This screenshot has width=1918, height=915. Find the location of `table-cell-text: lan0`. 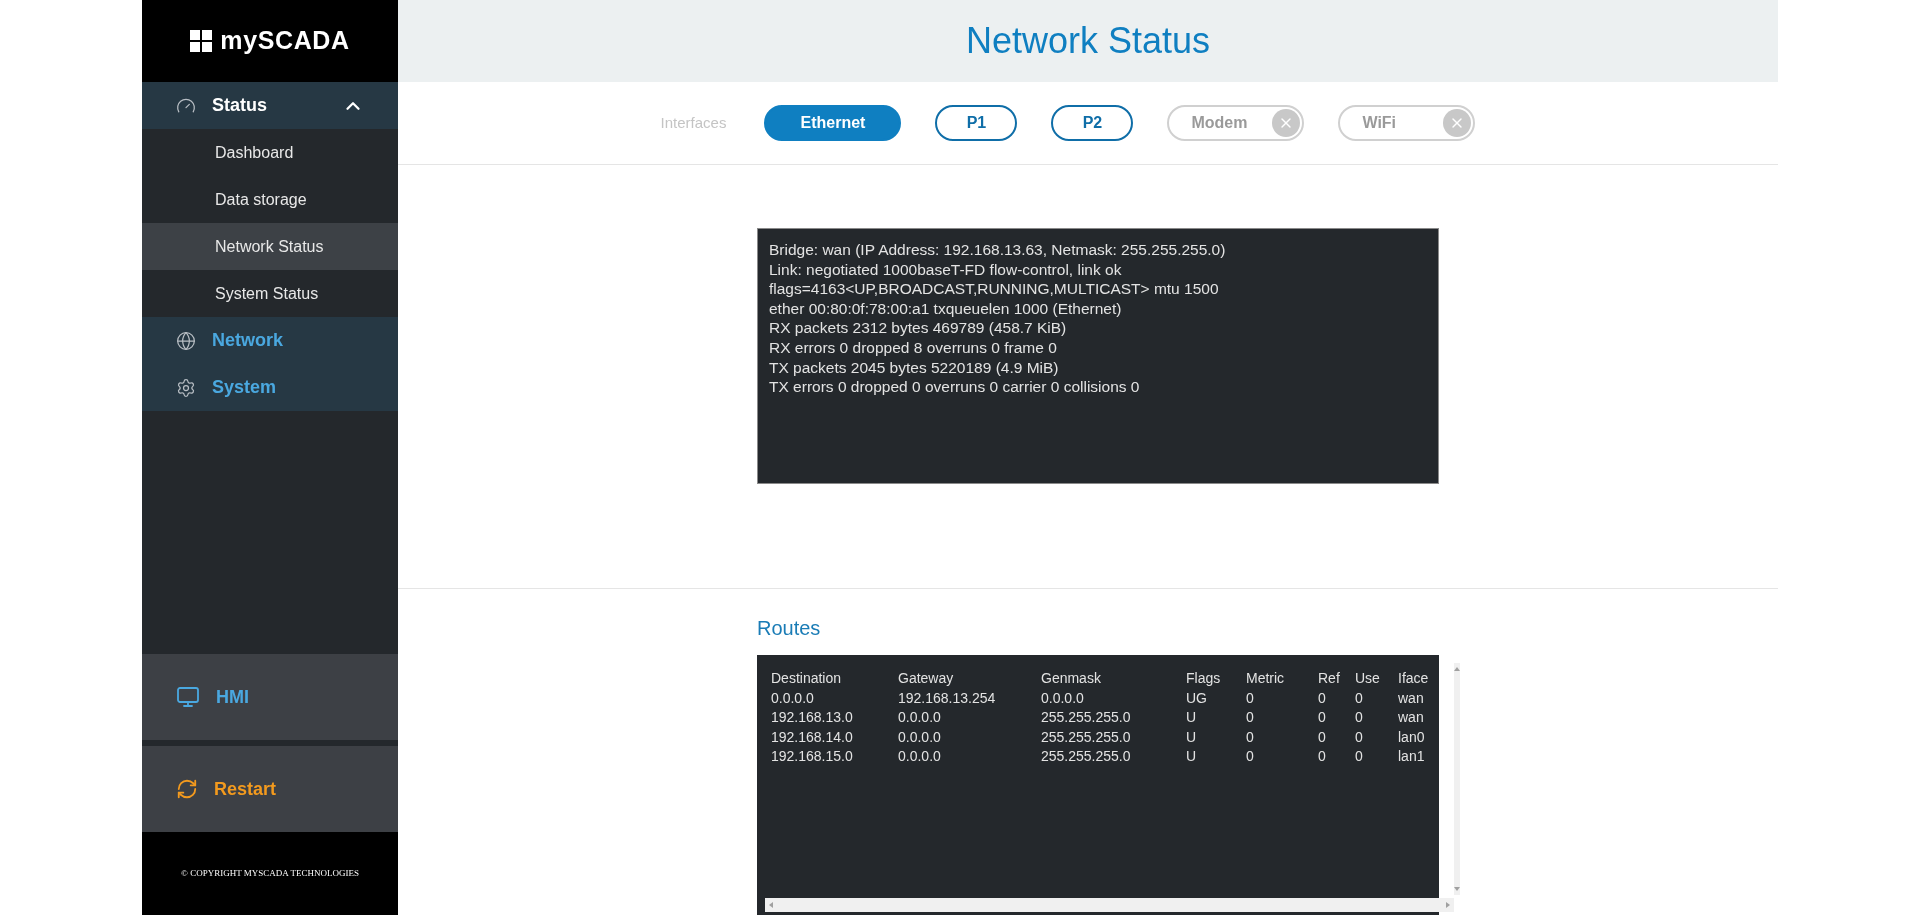

table-cell-text: lan0 is located at coordinates (1412, 737).